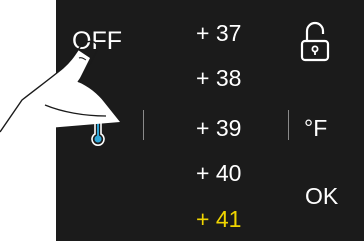 The width and height of the screenshot is (364, 241). I want to click on temperature-option: + 40, so click(218, 173).